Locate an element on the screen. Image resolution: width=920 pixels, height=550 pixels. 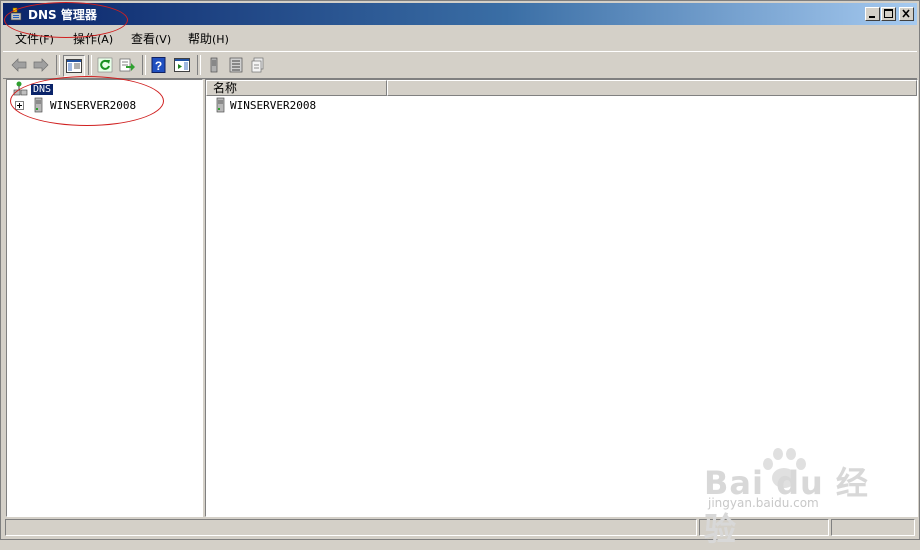
back-arrow-icon is located at coordinates (19, 65).